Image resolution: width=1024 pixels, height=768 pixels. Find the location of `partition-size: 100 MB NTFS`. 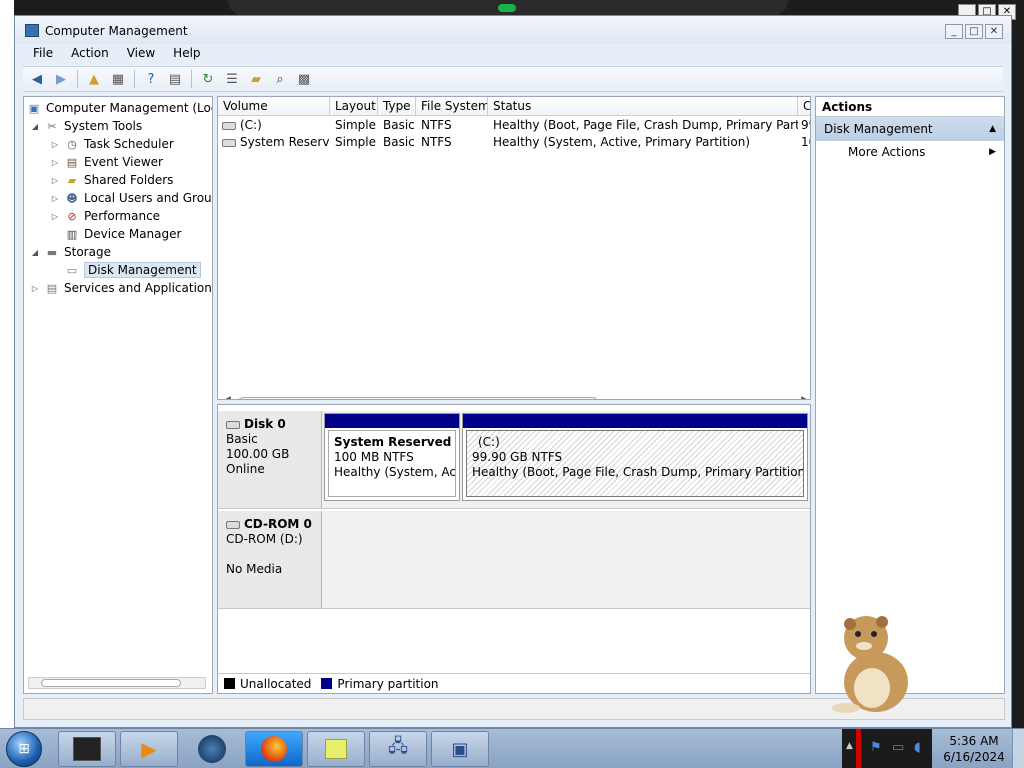

partition-size: 100 MB NTFS is located at coordinates (374, 457).